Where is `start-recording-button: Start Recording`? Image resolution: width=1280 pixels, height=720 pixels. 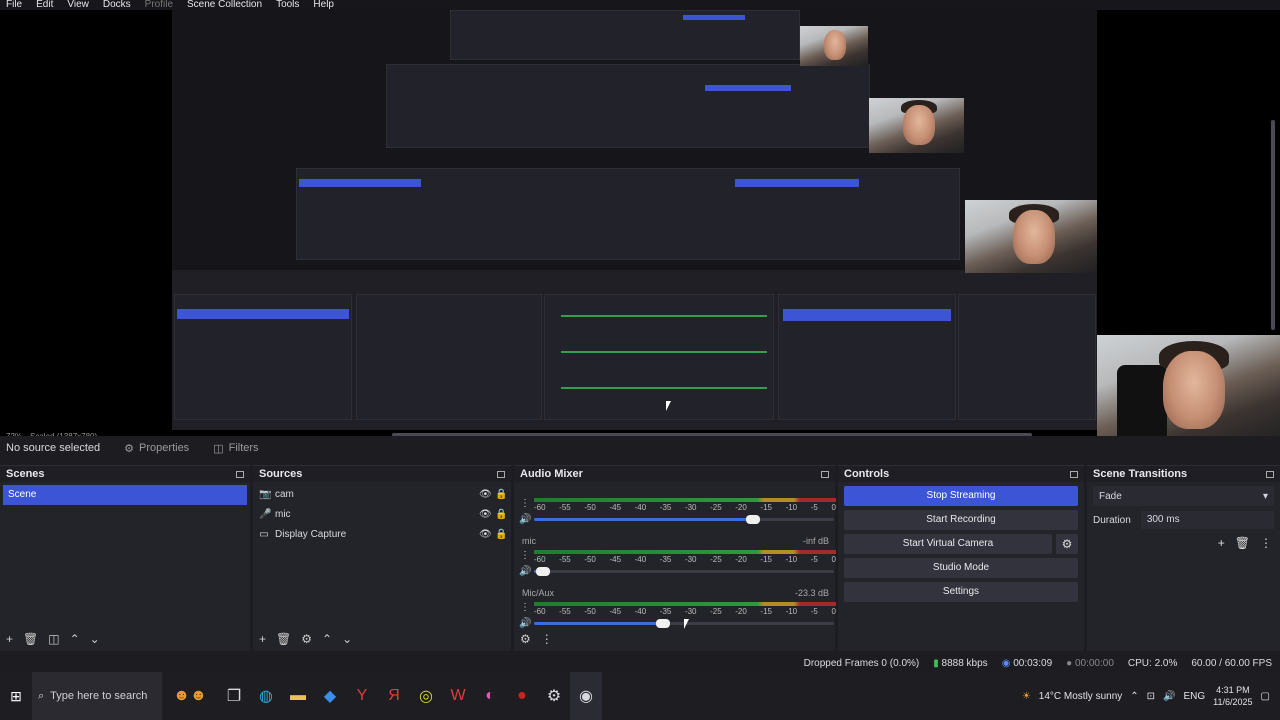
start-recording-button: Start Recording is located at coordinates (961, 520).